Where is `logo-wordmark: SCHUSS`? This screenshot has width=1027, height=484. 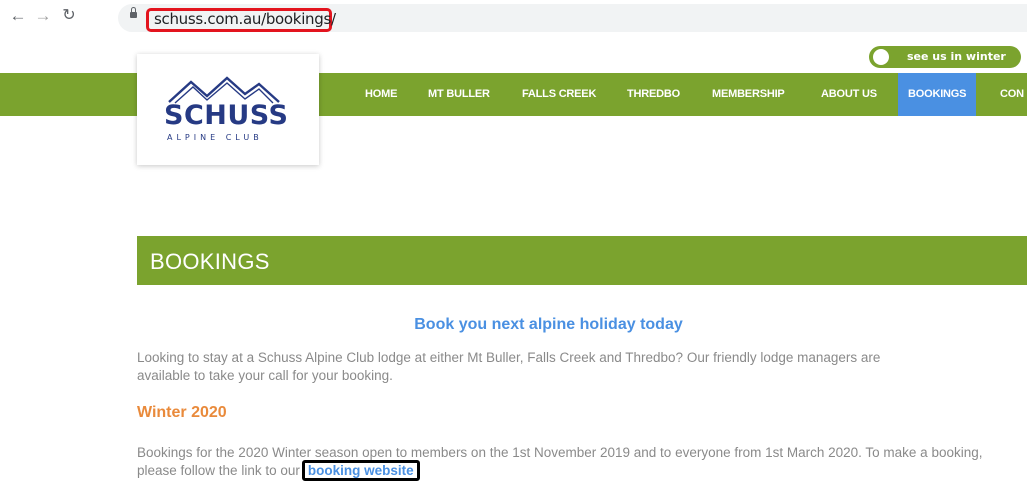
logo-wordmark: SCHUSS is located at coordinates (226, 115).